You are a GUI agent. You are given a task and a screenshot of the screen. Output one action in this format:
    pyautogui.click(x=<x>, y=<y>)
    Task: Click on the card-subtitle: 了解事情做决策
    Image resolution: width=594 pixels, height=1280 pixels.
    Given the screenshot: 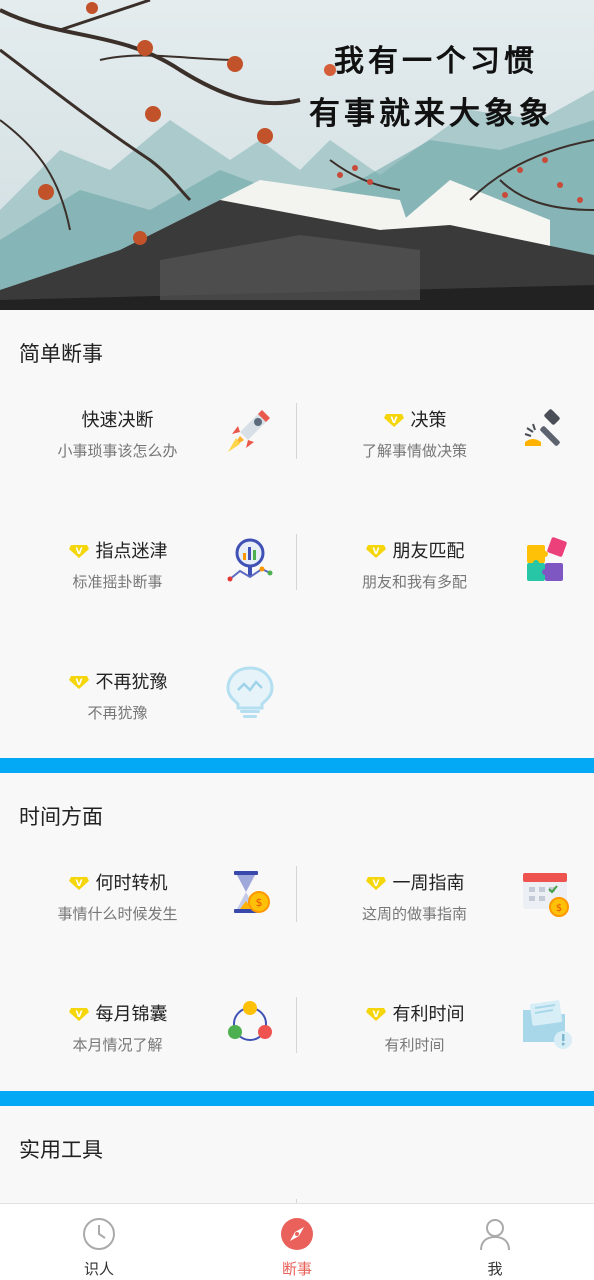 What is the action you would take?
    pyautogui.click(x=414, y=451)
    